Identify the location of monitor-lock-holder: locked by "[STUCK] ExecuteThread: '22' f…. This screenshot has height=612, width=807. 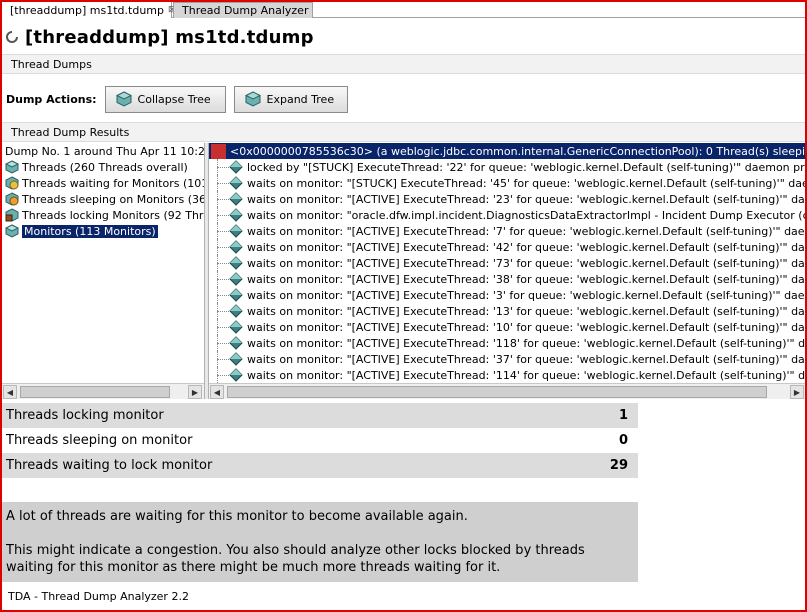
(507, 167).